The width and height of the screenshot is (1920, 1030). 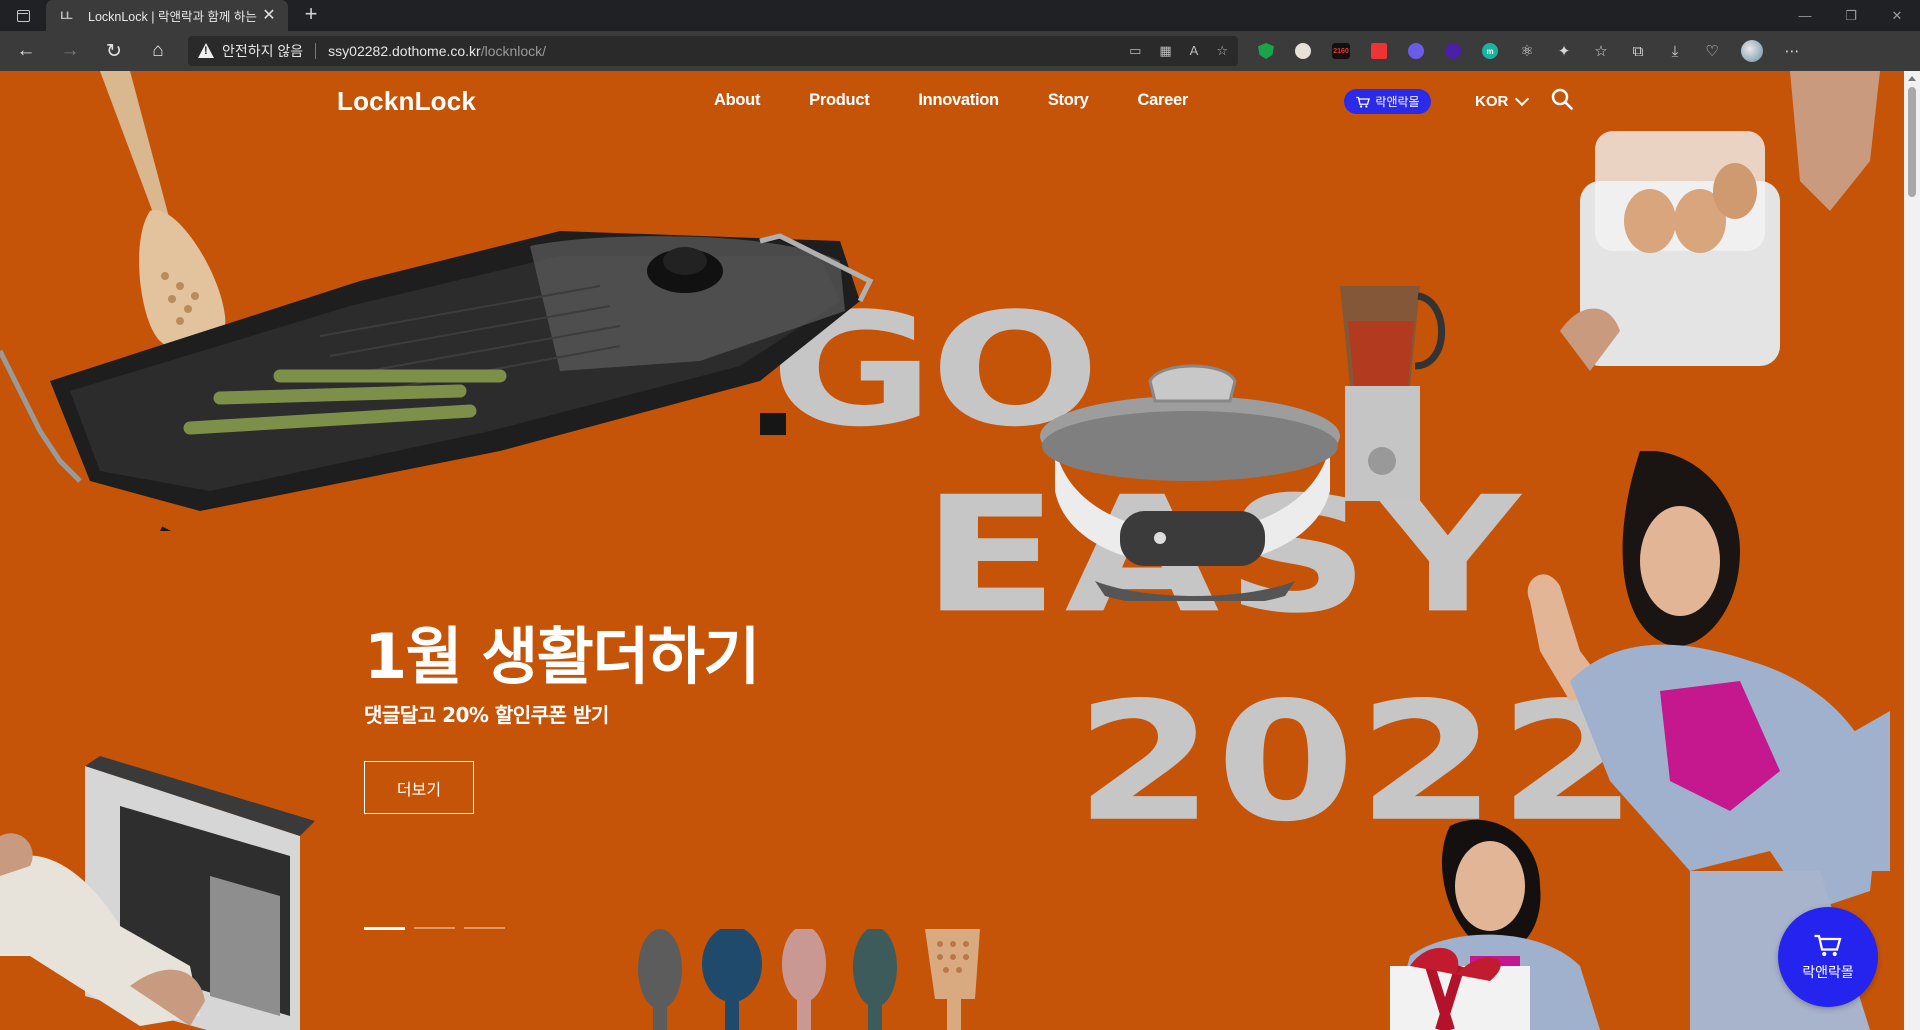 What do you see at coordinates (206, 51) in the screenshot?
I see `warning-icon` at bounding box center [206, 51].